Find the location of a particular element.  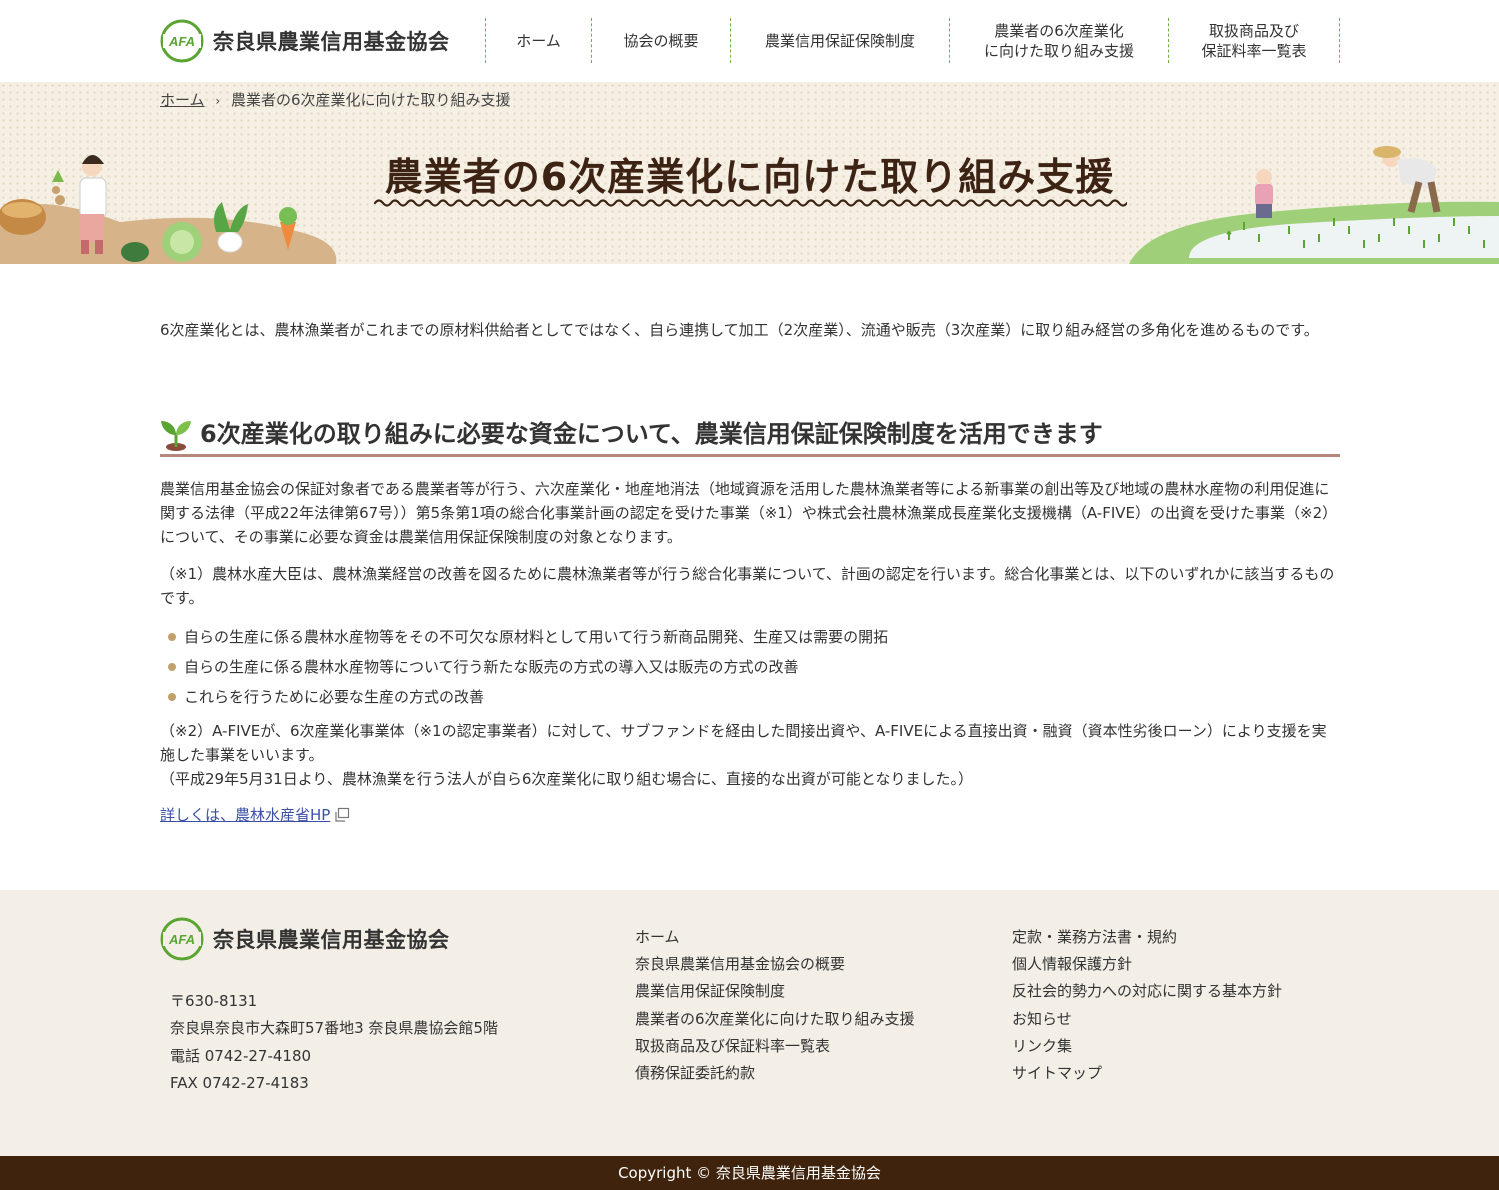

footer-link-home: ホーム is located at coordinates (775, 937).